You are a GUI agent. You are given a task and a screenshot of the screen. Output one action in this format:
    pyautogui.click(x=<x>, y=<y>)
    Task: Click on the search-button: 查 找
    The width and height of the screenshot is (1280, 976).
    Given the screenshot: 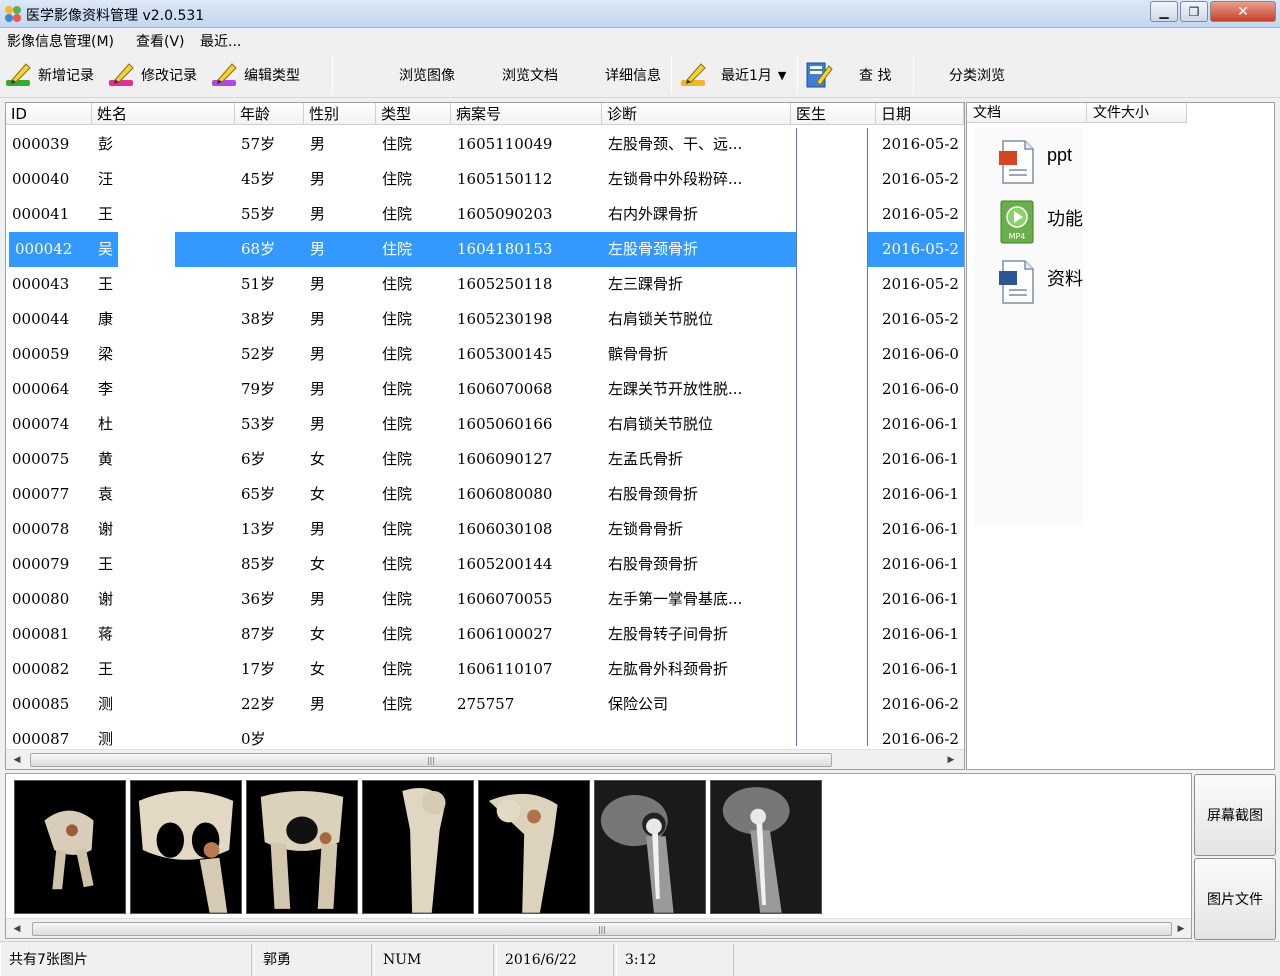 What is the action you would take?
    pyautogui.click(x=847, y=75)
    